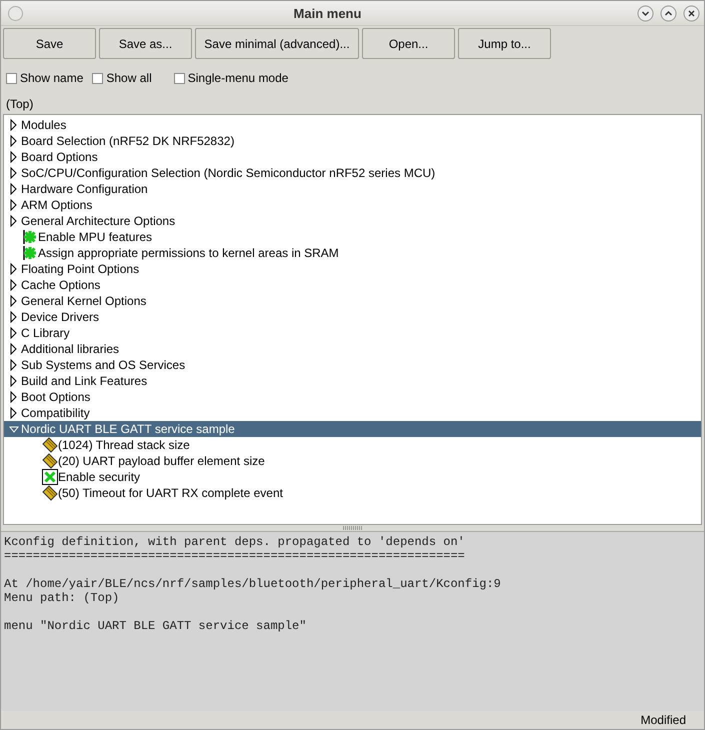 This screenshot has width=705, height=730. I want to click on minimize-icon, so click(645, 13).